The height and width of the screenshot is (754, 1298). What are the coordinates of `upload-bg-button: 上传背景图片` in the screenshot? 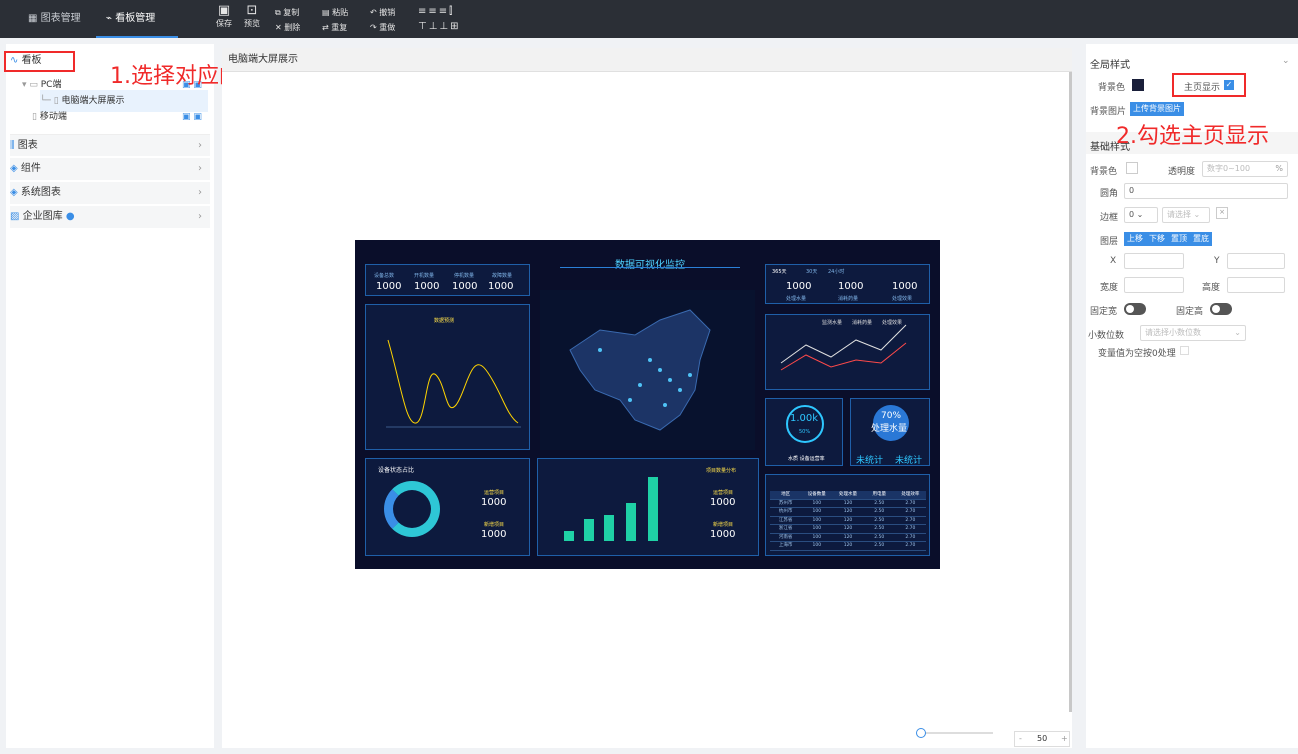 It's located at (1157, 109).